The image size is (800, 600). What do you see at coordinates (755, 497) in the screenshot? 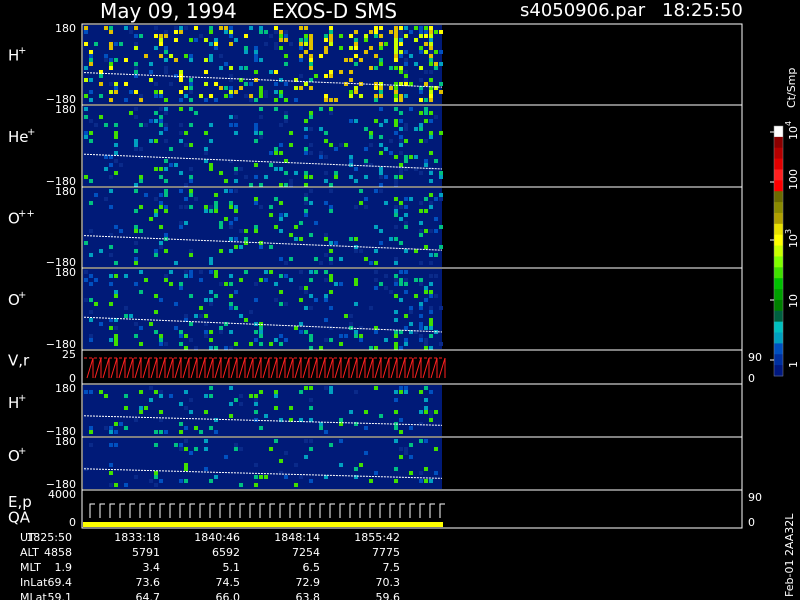
I see `panel-right-top-tick: 90` at bounding box center [755, 497].